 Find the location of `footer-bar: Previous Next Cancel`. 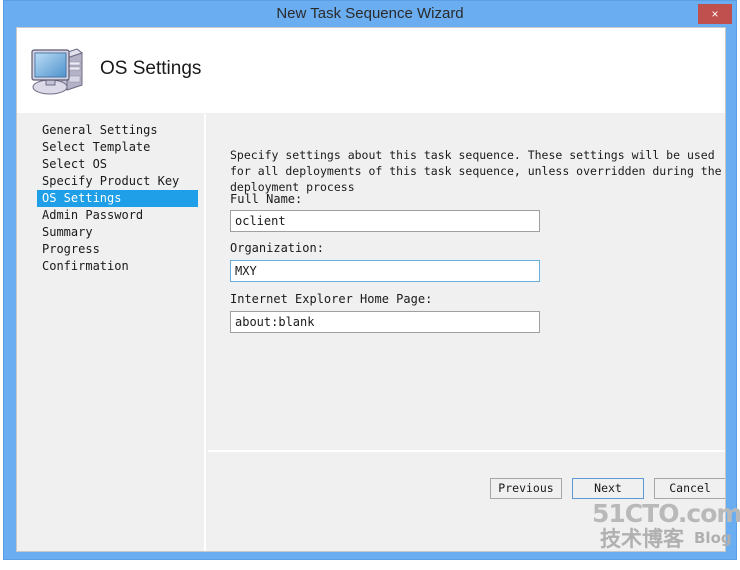

footer-bar: Previous Next Cancel is located at coordinates (466, 501).